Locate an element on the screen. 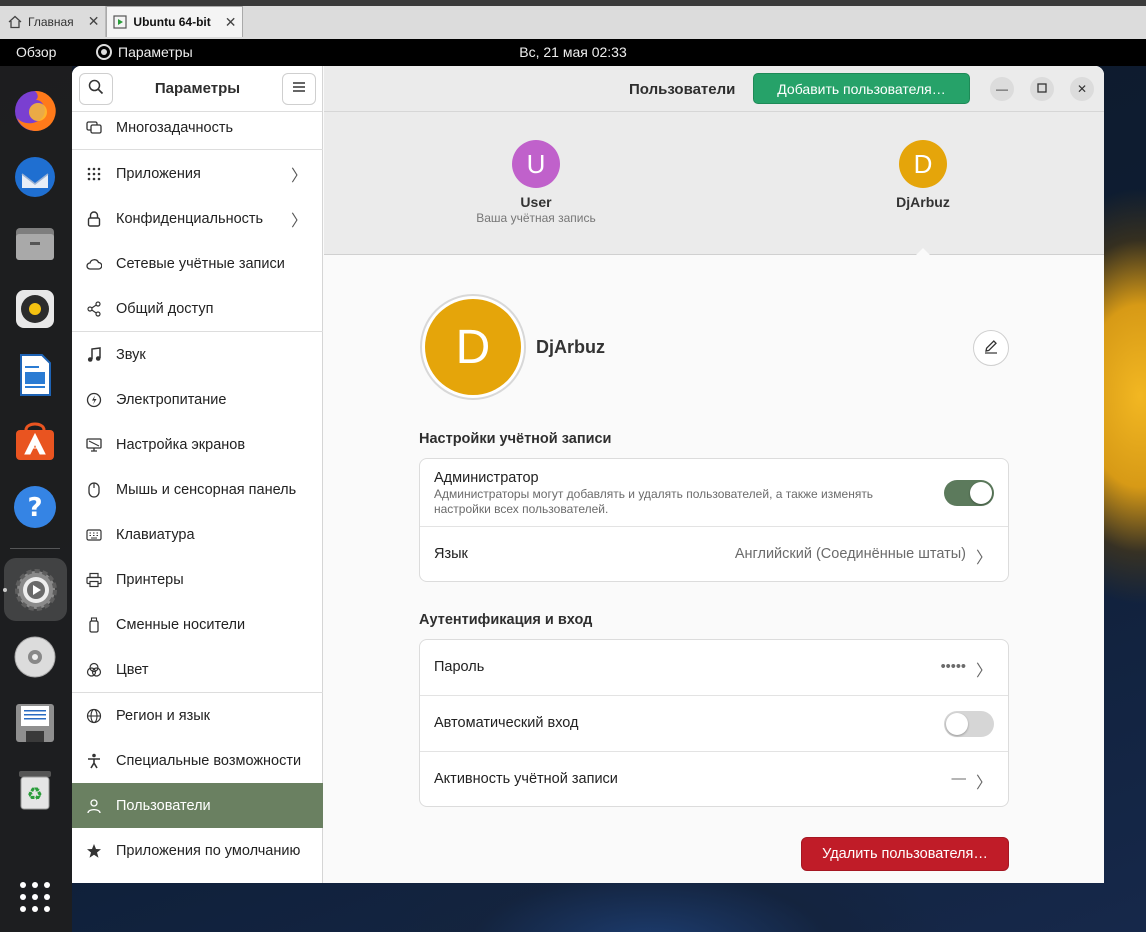 The image size is (1146, 932). home-icon is located at coordinates (15, 22).